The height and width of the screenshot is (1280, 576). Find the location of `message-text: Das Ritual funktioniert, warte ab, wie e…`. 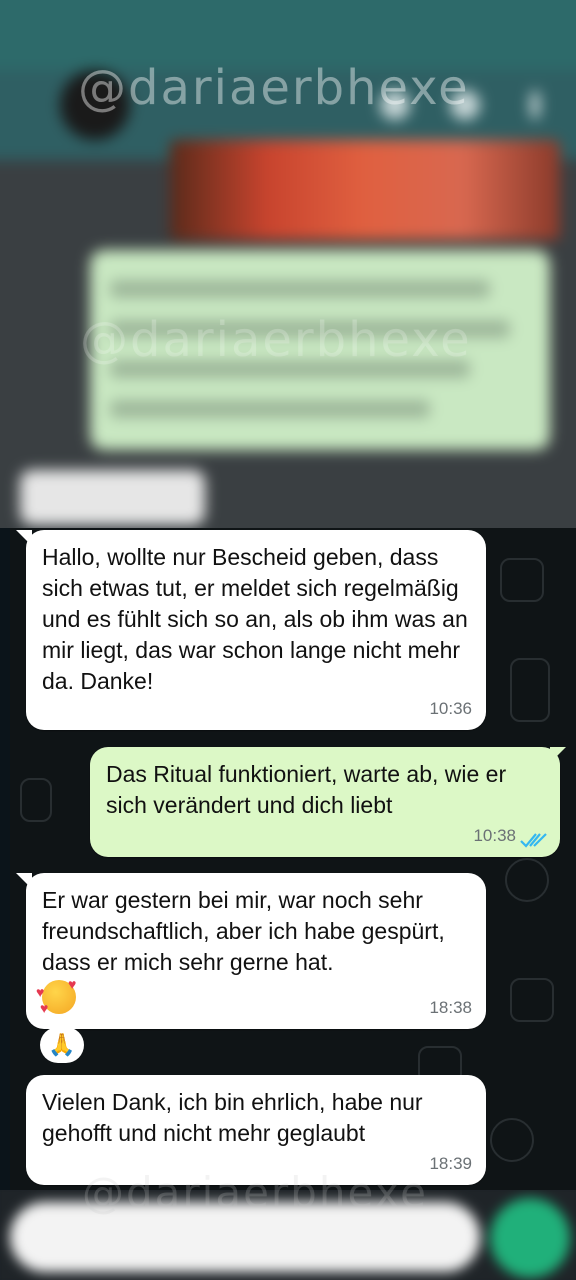

message-text: Das Ritual funktioniert, warte ab, wie e… is located at coordinates (306, 789).